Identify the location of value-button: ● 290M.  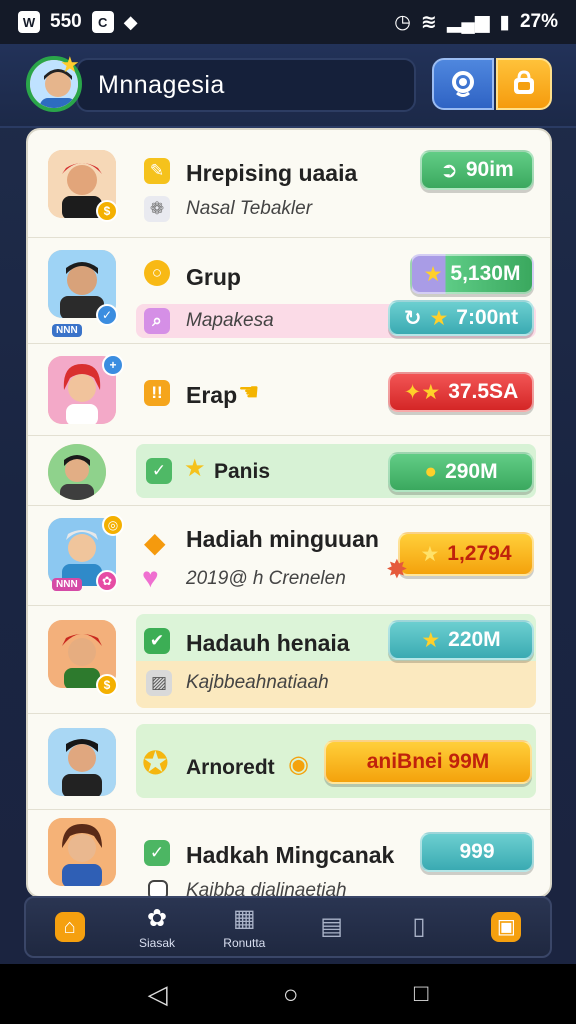
(461, 472).